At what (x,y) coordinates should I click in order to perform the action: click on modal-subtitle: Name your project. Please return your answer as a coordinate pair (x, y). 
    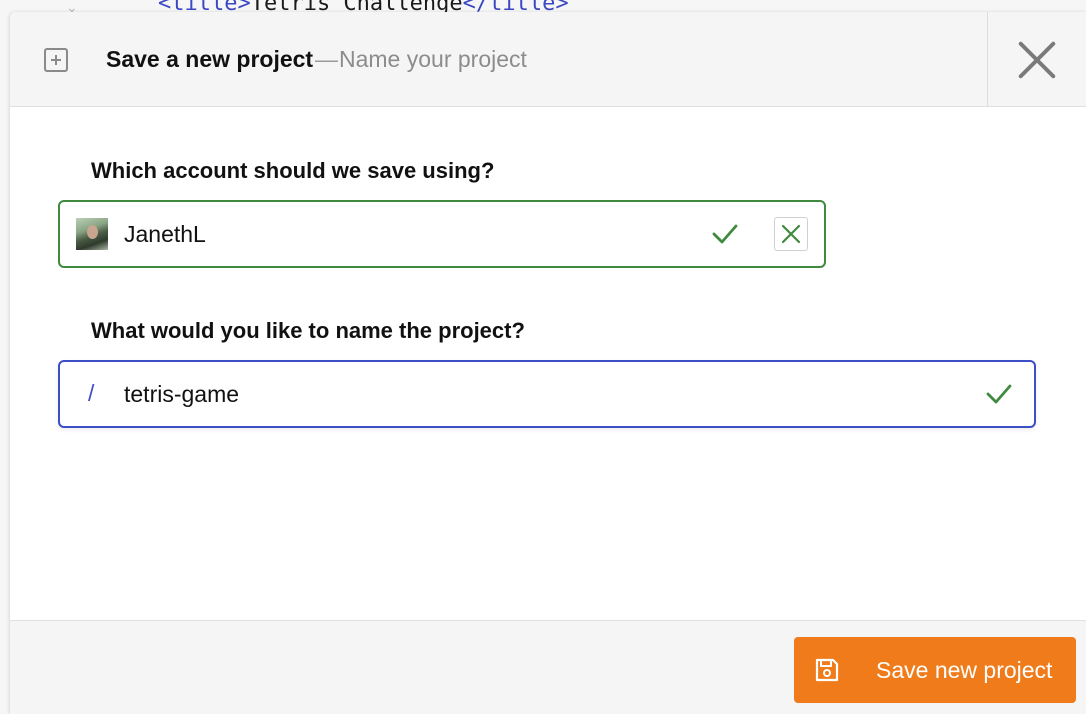
    Looking at the image, I should click on (433, 59).